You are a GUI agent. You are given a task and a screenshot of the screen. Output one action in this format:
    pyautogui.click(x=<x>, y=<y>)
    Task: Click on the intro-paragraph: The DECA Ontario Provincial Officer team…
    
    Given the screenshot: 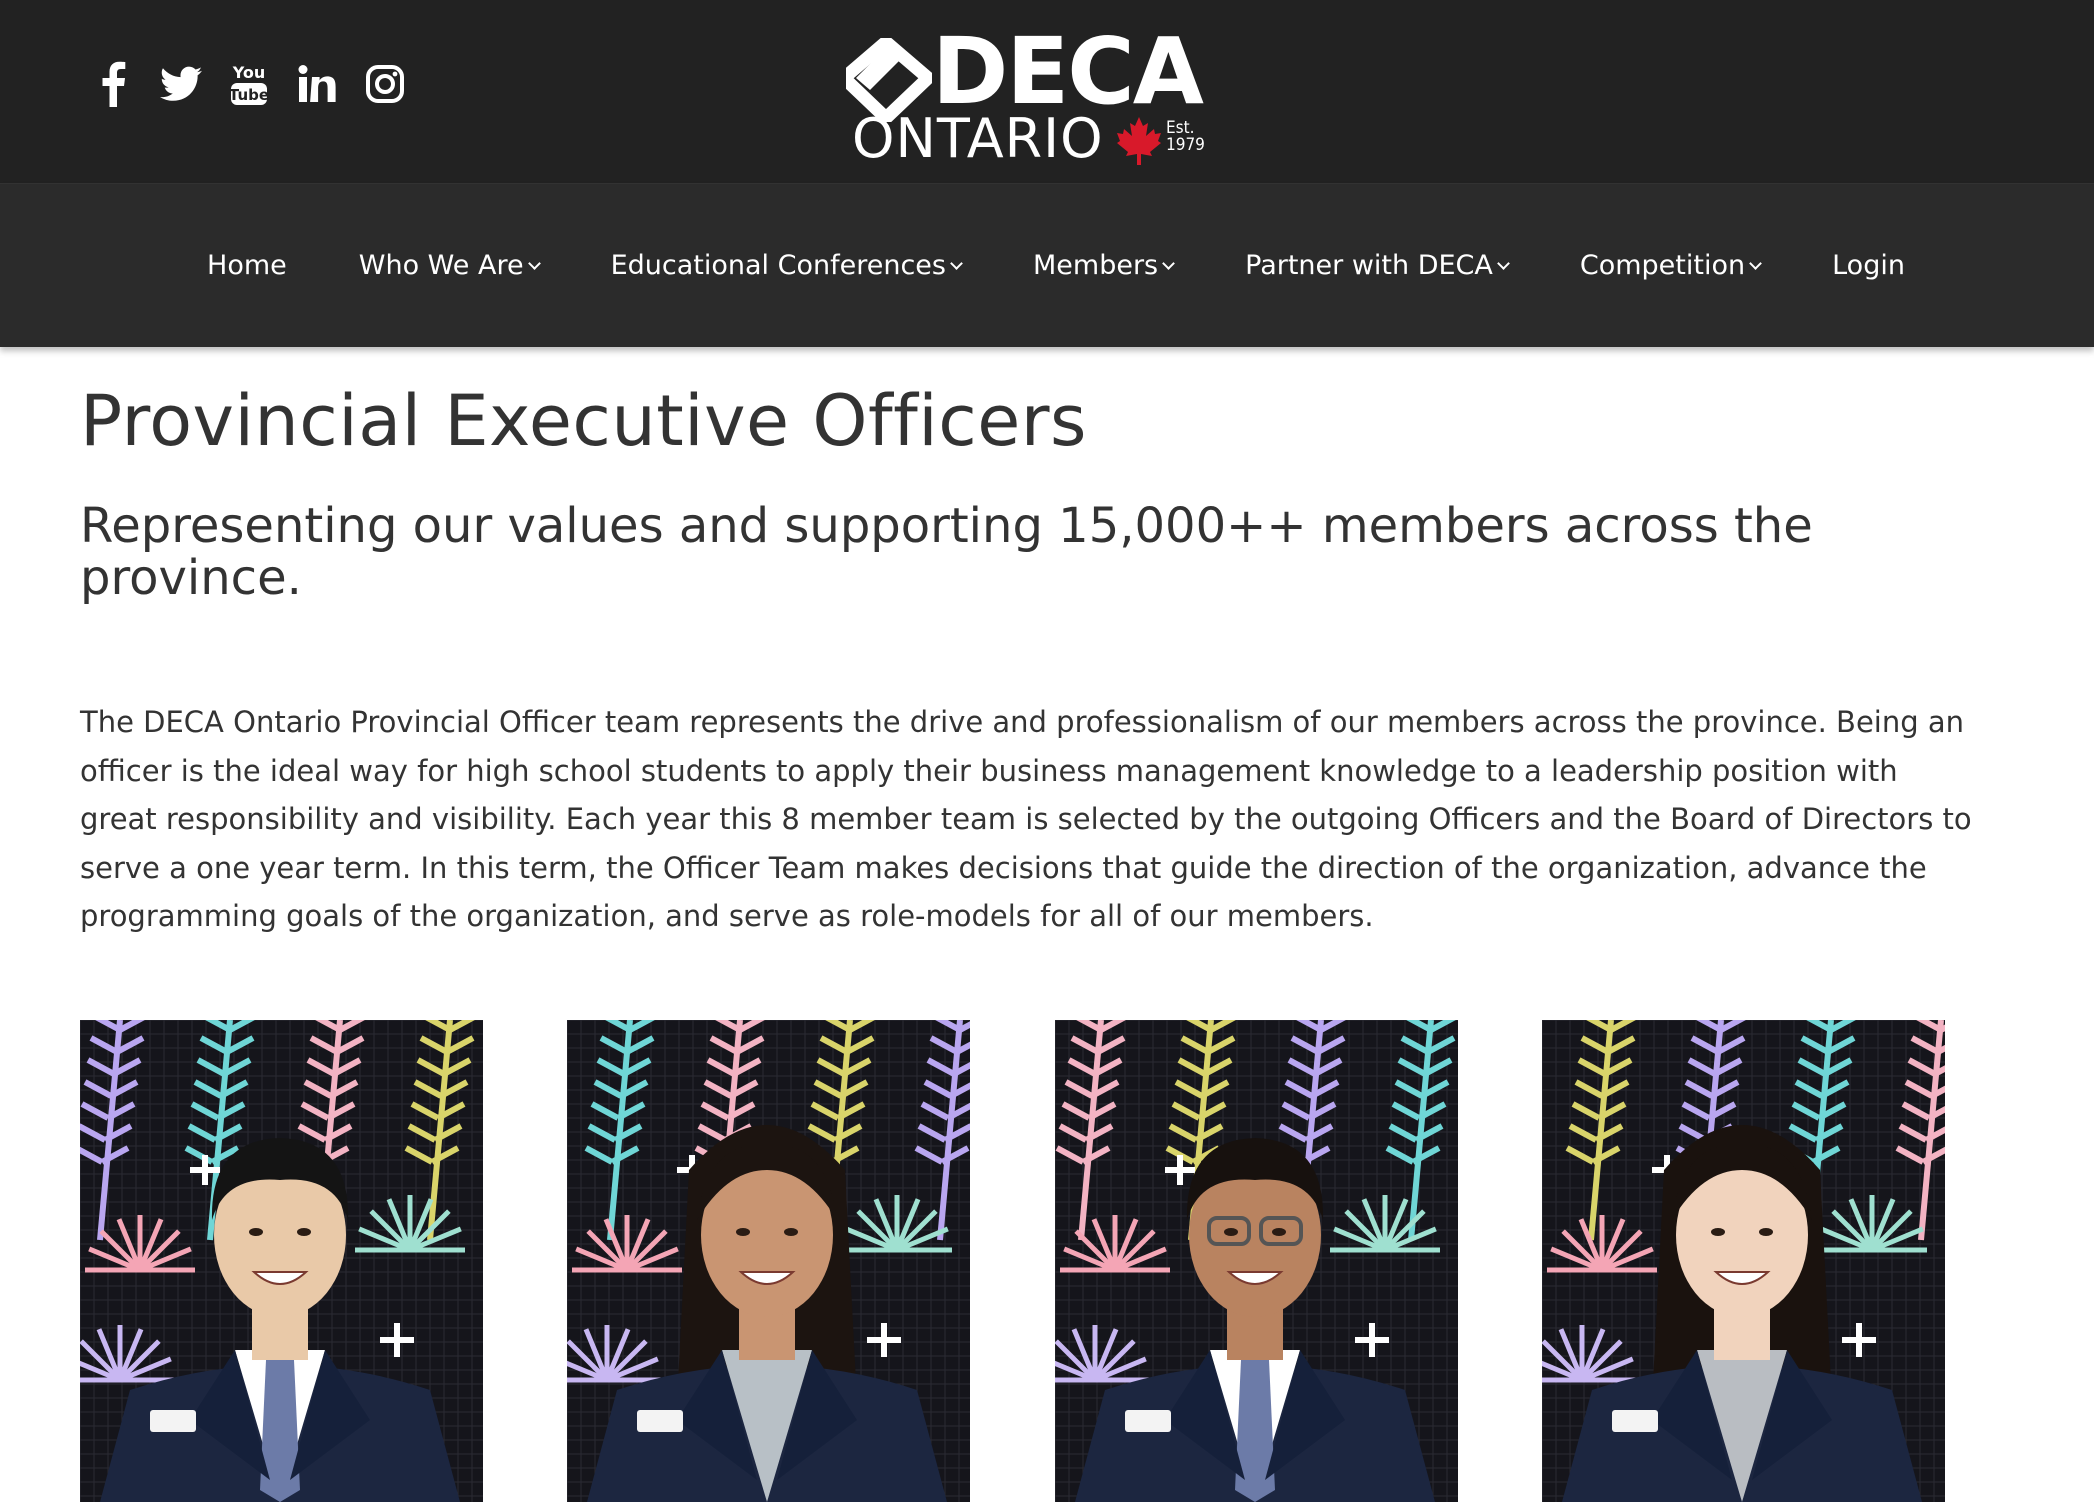 What is the action you would take?
    pyautogui.click(x=1026, y=819)
    